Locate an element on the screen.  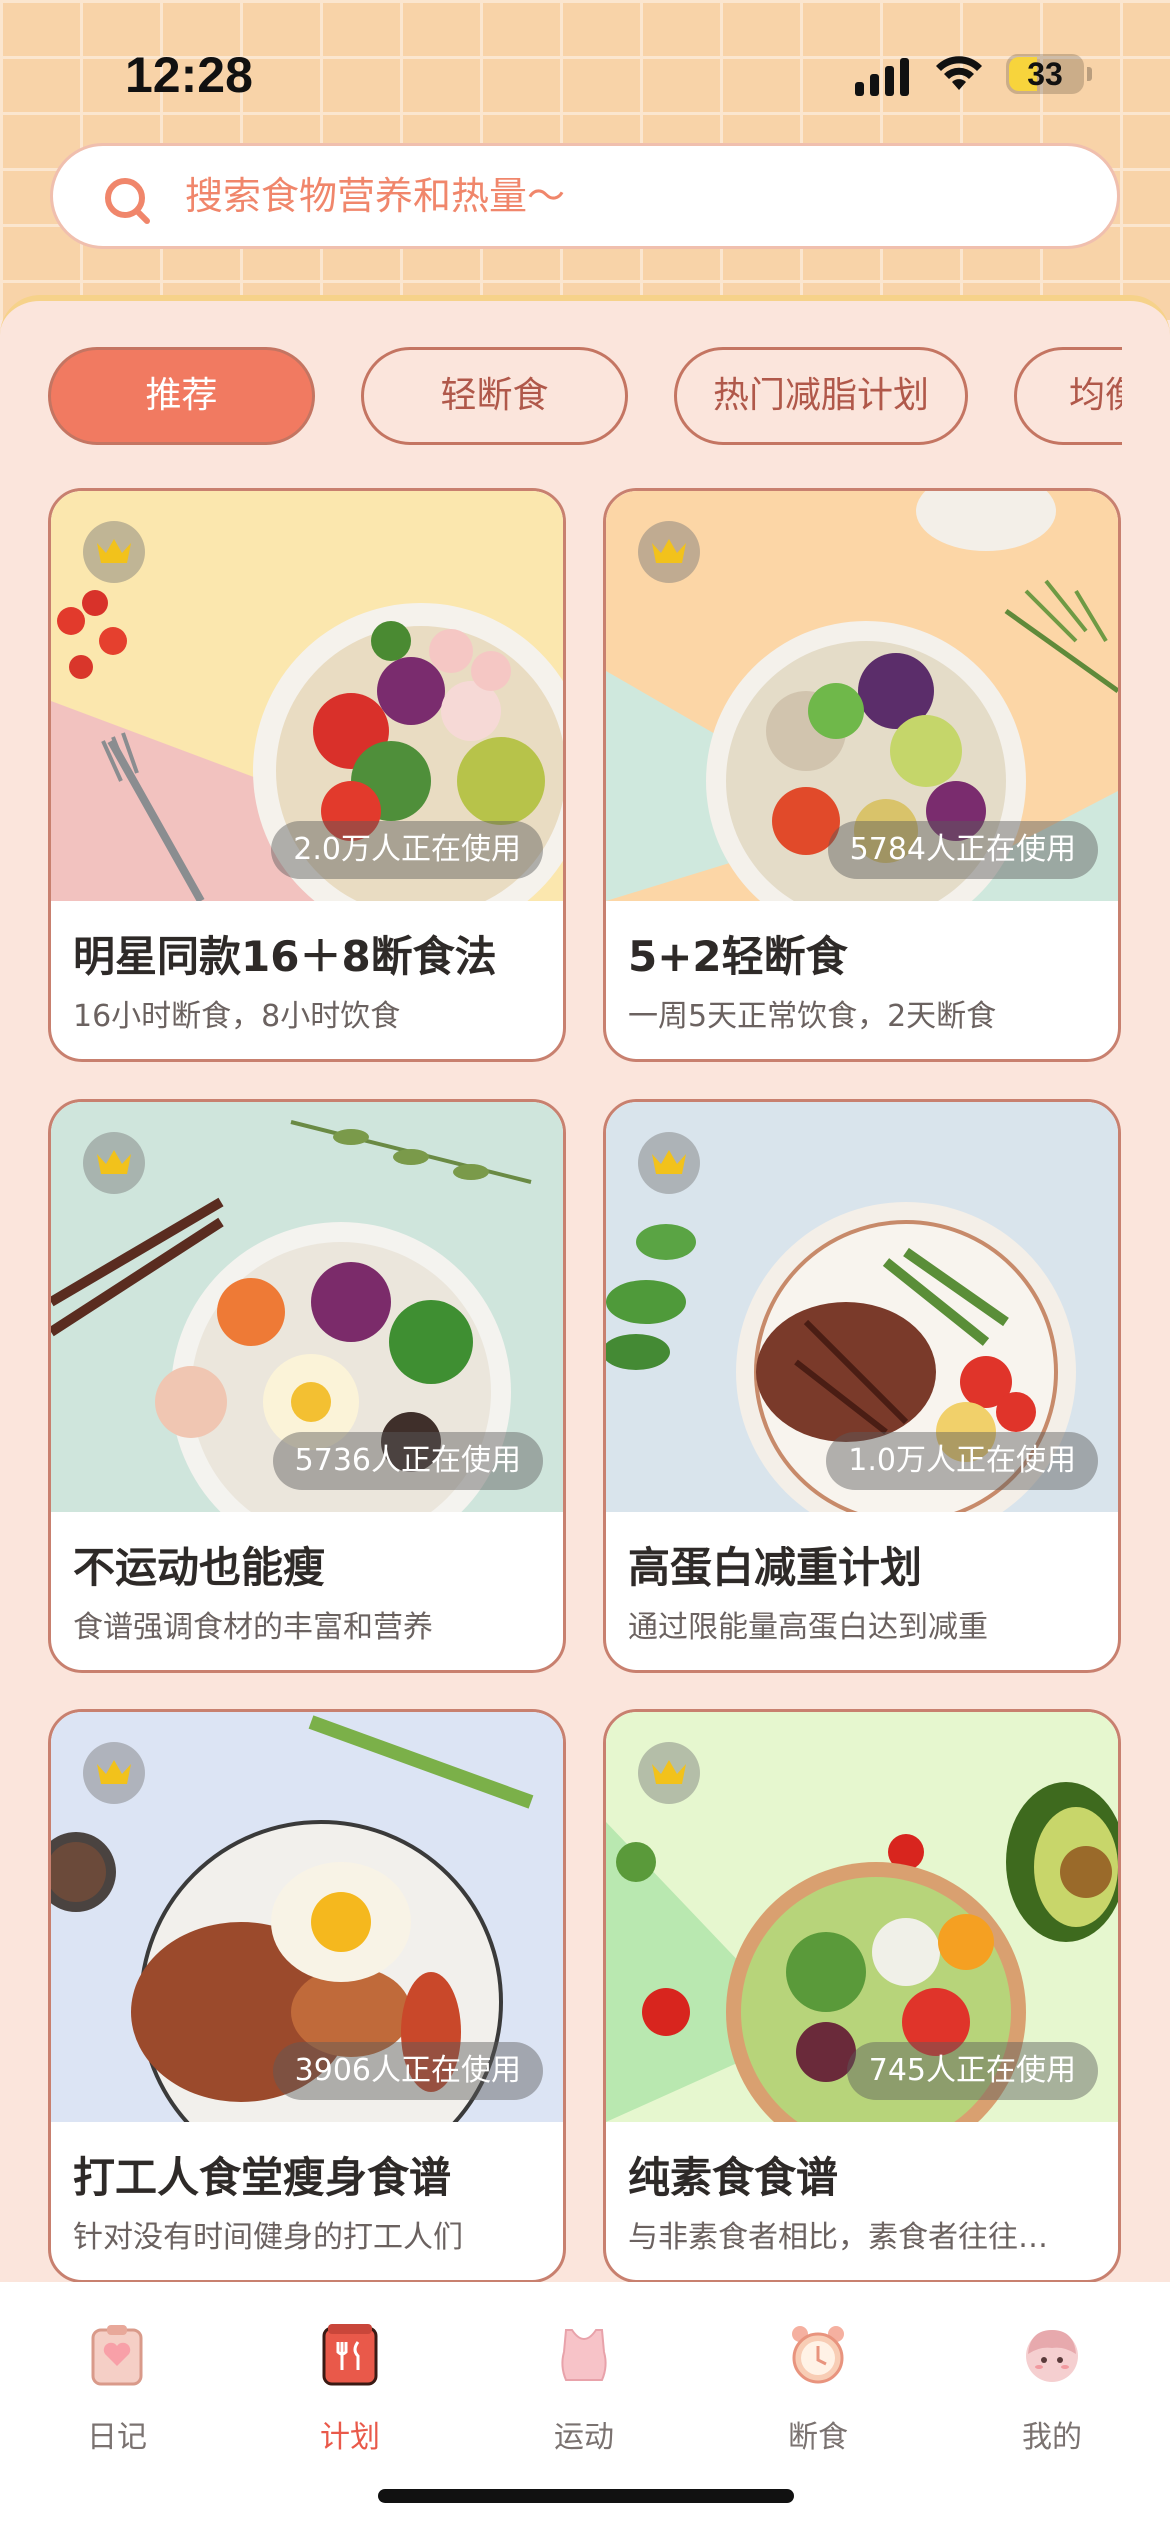
alarm-clock-icon is located at coordinates (818, 2355).